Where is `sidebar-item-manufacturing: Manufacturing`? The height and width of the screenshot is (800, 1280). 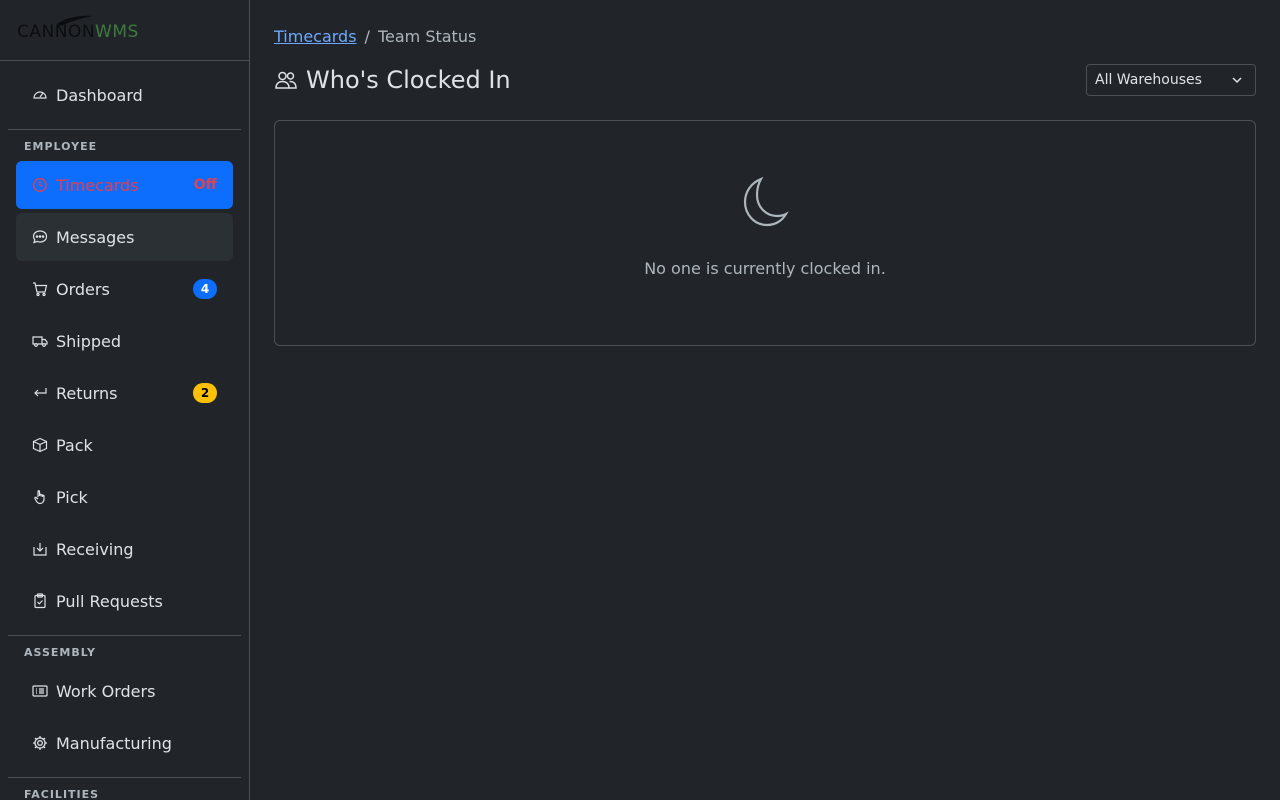
sidebar-item-manufacturing: Manufacturing is located at coordinates (124, 743).